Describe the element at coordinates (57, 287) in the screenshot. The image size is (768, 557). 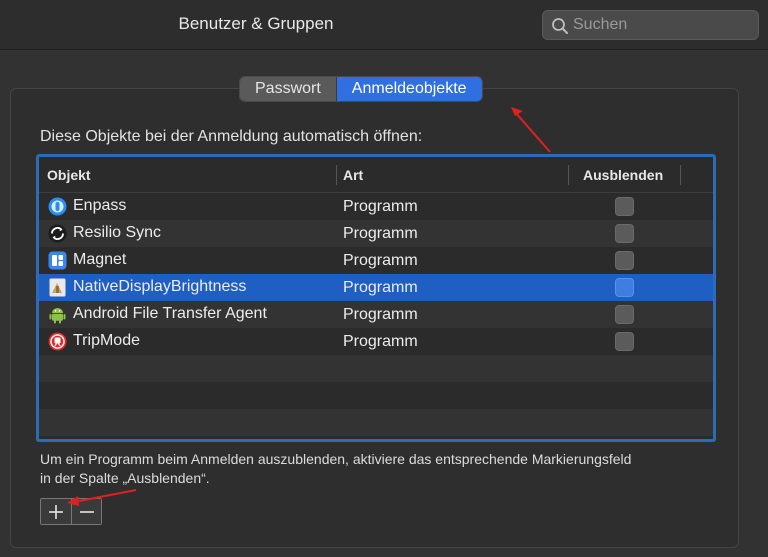
I see `app-generic-icon` at that location.